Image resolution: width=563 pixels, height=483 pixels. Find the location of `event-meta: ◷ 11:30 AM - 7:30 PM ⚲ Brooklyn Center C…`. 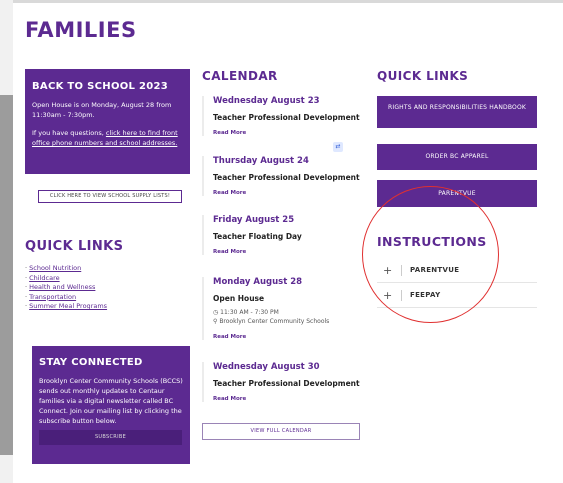

event-meta: ◷ 11:30 AM - 7:30 PM ⚲ Brooklyn Center C… is located at coordinates (271, 317).